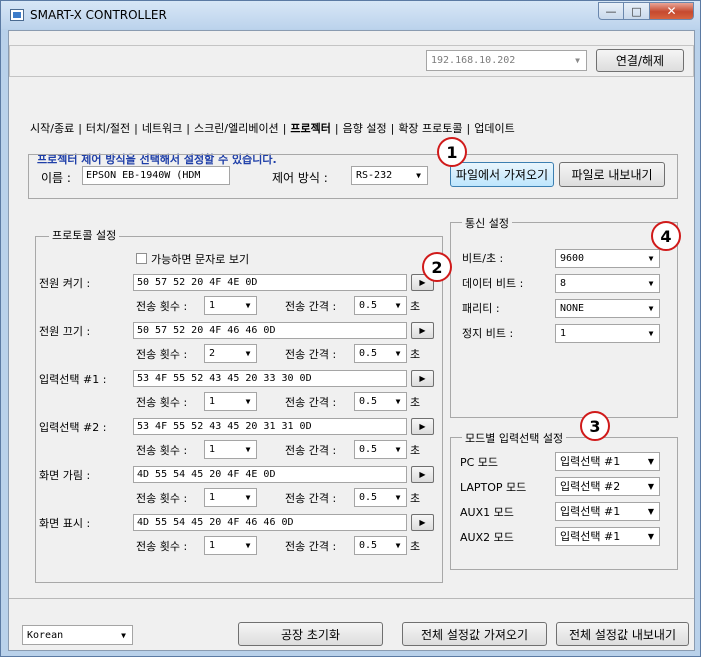 The height and width of the screenshot is (657, 701). What do you see at coordinates (374, 175) in the screenshot?
I see `control-method-value: RS-232` at bounding box center [374, 175].